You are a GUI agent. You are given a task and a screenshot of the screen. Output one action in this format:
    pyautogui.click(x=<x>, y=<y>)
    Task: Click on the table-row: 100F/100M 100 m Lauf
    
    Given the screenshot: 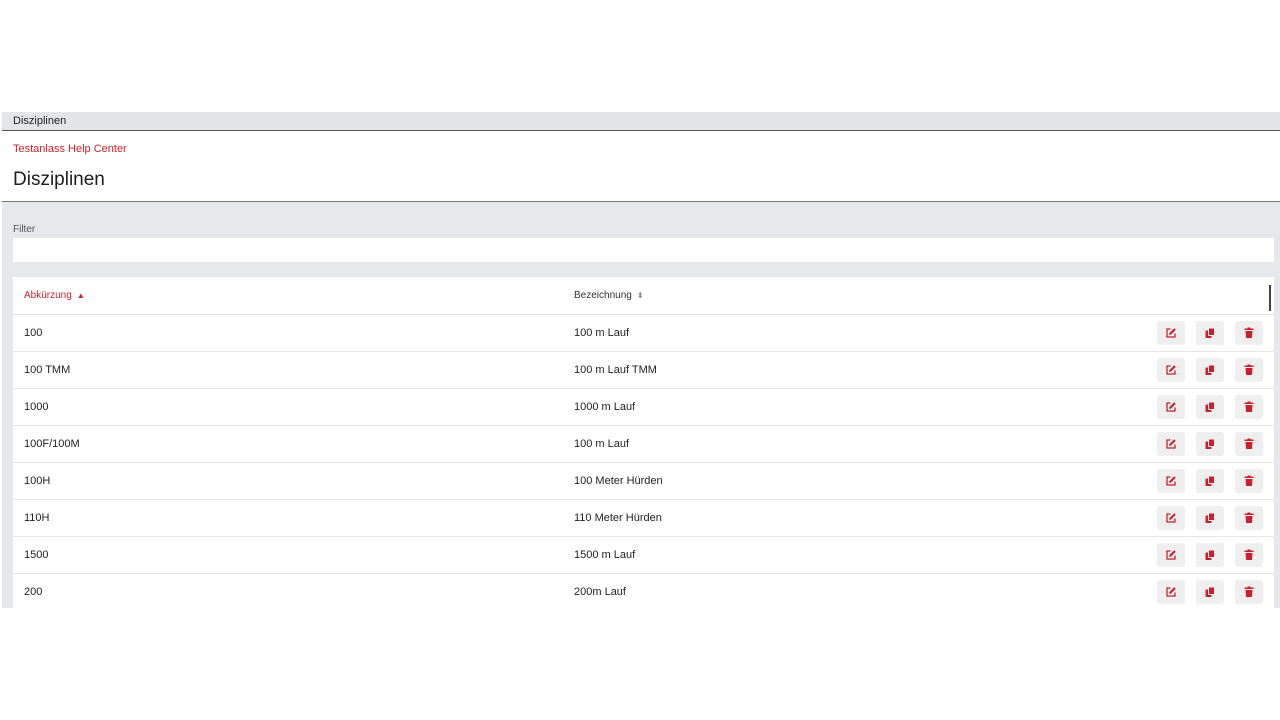 What is the action you would take?
    pyautogui.click(x=643, y=444)
    